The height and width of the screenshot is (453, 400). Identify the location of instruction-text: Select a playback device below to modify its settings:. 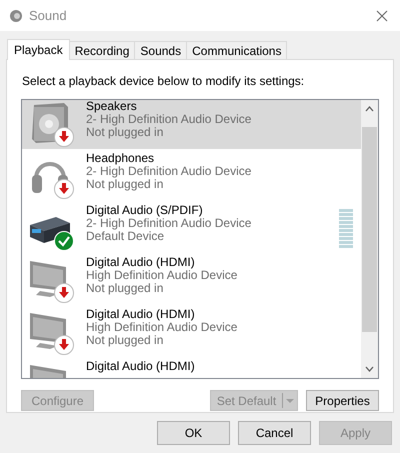
(163, 81).